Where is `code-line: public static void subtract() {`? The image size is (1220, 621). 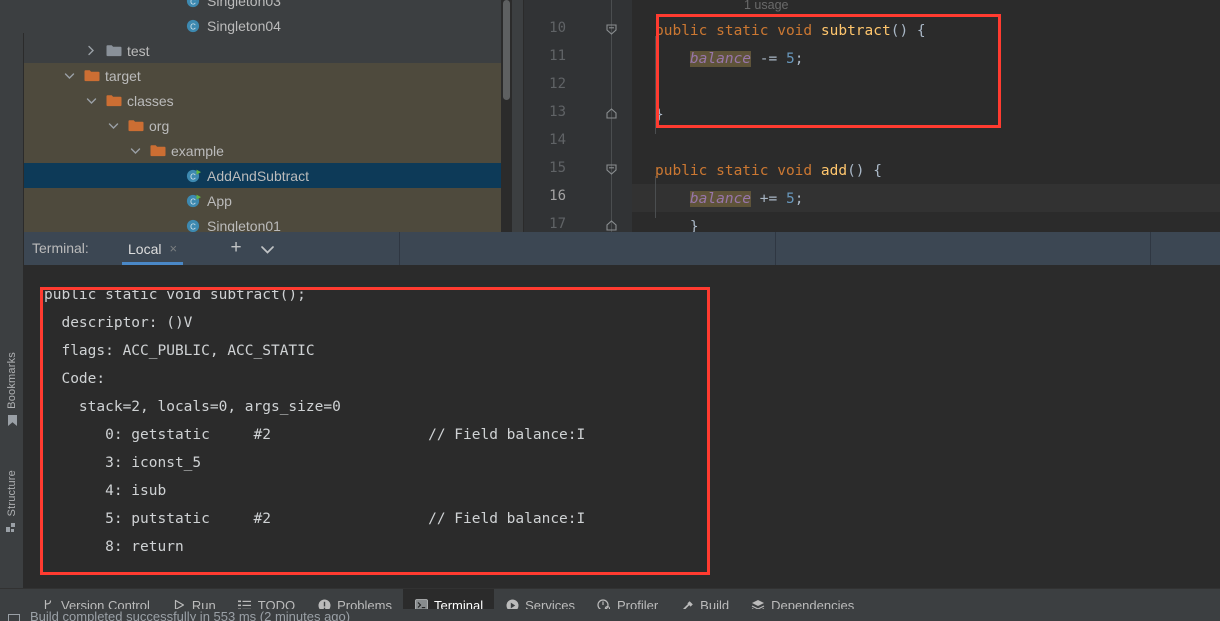 code-line: public static void subtract() { is located at coordinates (790, 31).